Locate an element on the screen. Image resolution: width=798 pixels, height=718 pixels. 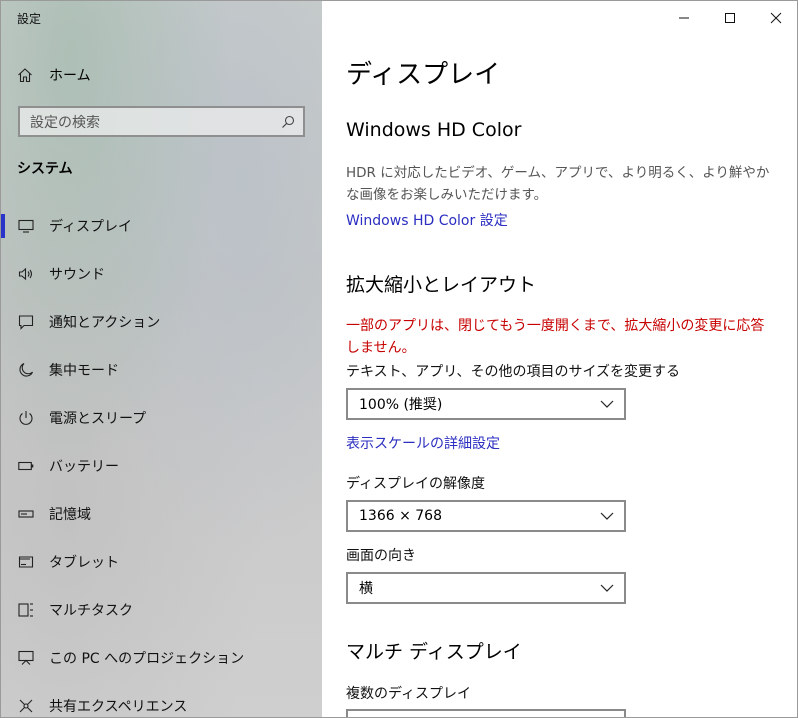
storage-icon is located at coordinates (26, 514).